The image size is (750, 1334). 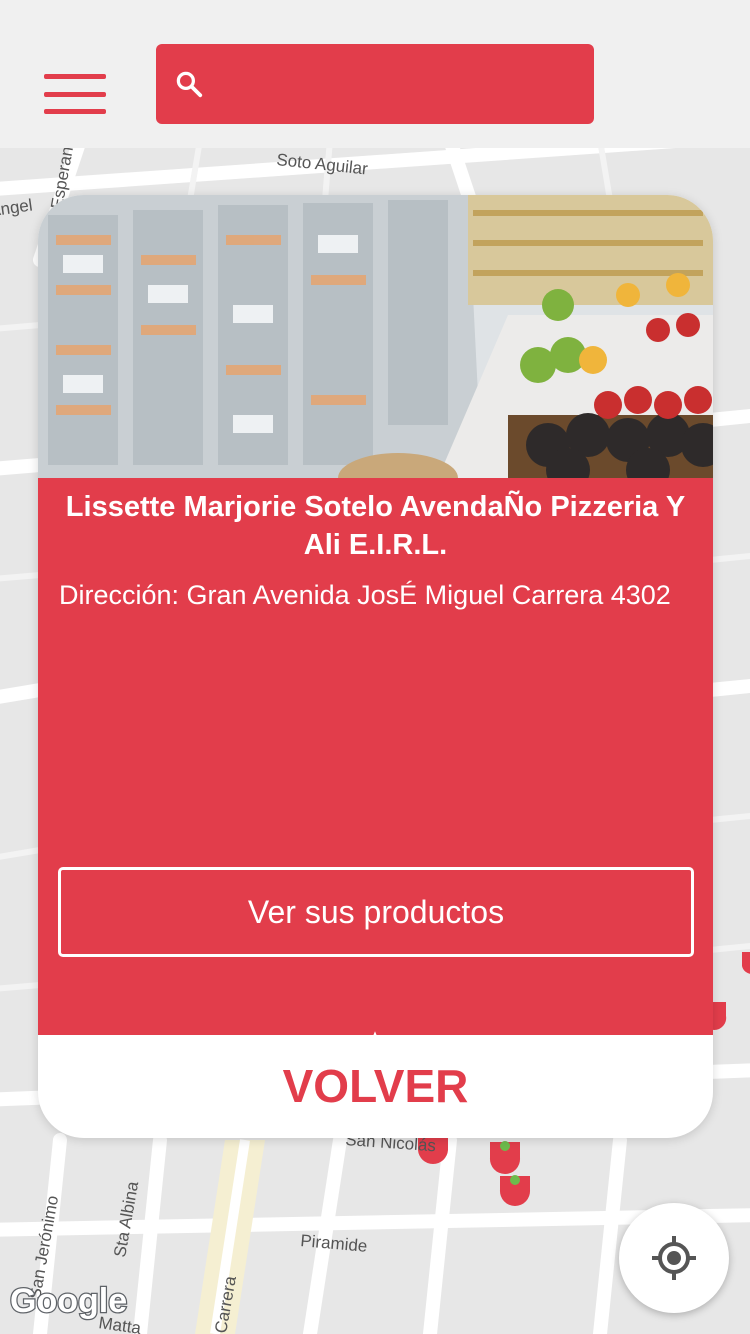 I want to click on back-button: VOLVER, so click(x=375, y=1086).